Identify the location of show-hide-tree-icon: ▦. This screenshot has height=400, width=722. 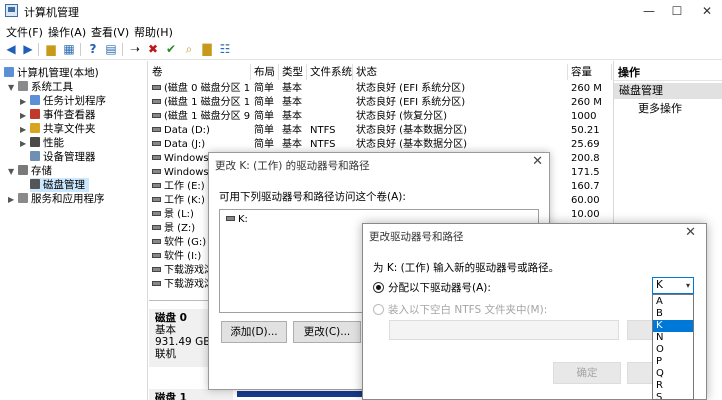
(69, 49).